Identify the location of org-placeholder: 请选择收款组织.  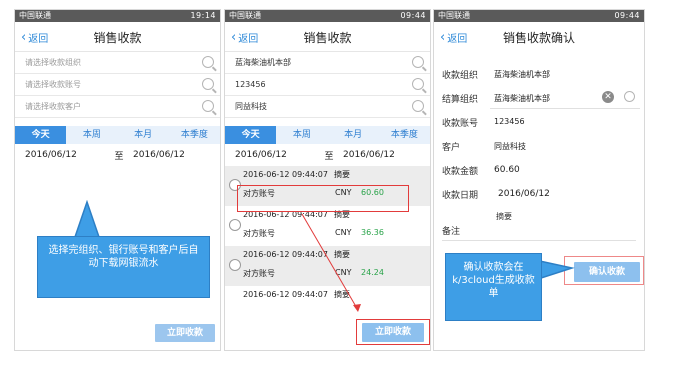
(53, 62).